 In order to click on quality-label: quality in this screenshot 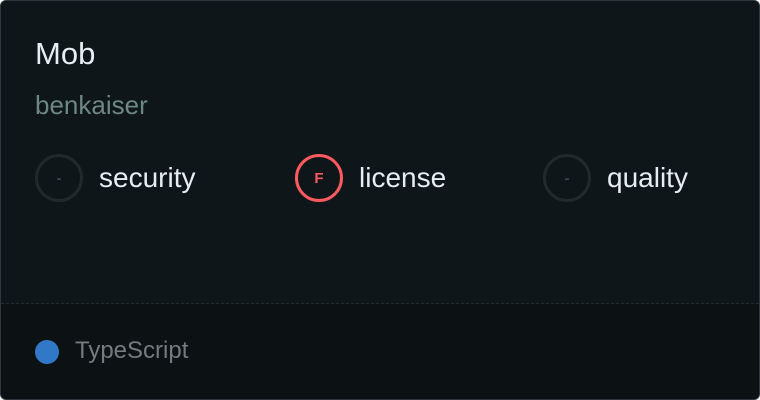, I will do `click(647, 177)`.